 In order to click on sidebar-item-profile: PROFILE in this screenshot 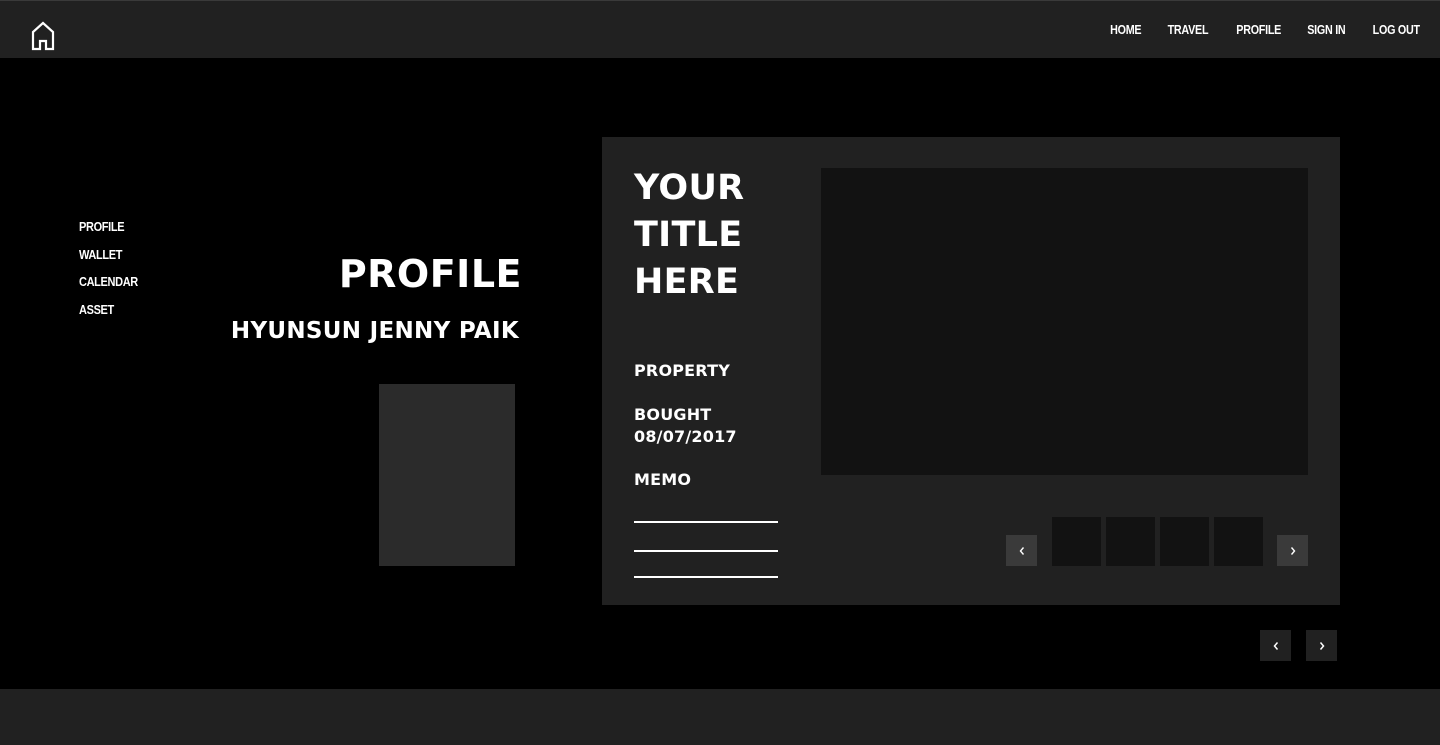, I will do `click(108, 233)`.